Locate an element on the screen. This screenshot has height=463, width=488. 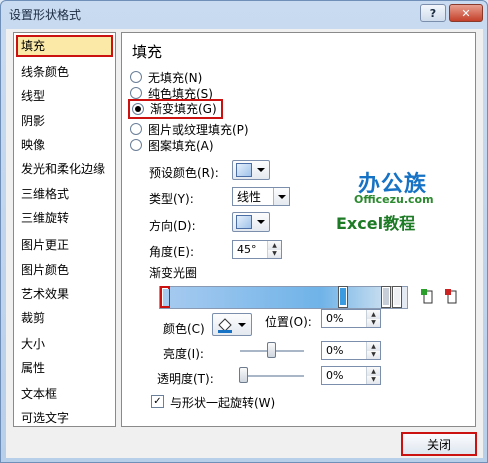
brightness-value: 0% is located at coordinates (335, 350).